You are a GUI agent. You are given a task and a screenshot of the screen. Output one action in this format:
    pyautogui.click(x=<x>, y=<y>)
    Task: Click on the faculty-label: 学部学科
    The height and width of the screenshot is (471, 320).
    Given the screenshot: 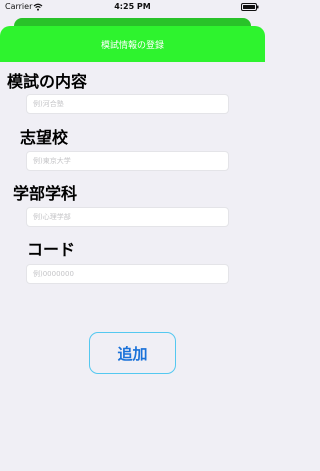 What is the action you would take?
    pyautogui.click(x=45, y=193)
    